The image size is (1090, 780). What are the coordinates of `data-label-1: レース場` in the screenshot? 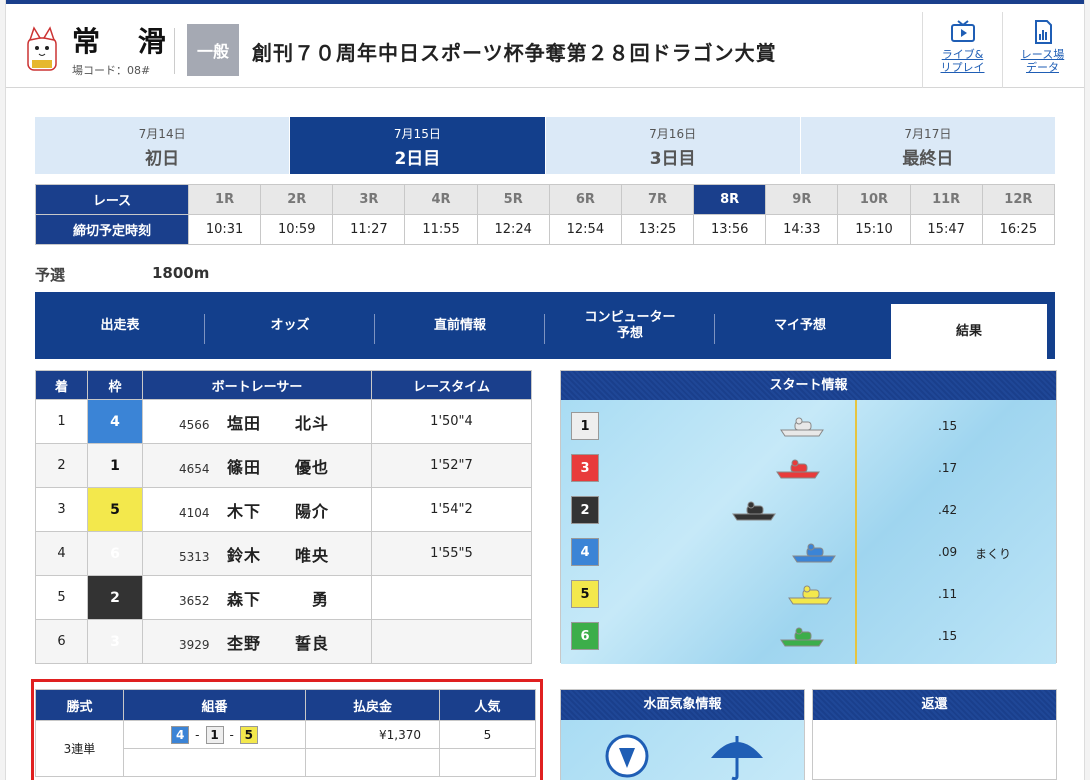 It's located at (1042, 54).